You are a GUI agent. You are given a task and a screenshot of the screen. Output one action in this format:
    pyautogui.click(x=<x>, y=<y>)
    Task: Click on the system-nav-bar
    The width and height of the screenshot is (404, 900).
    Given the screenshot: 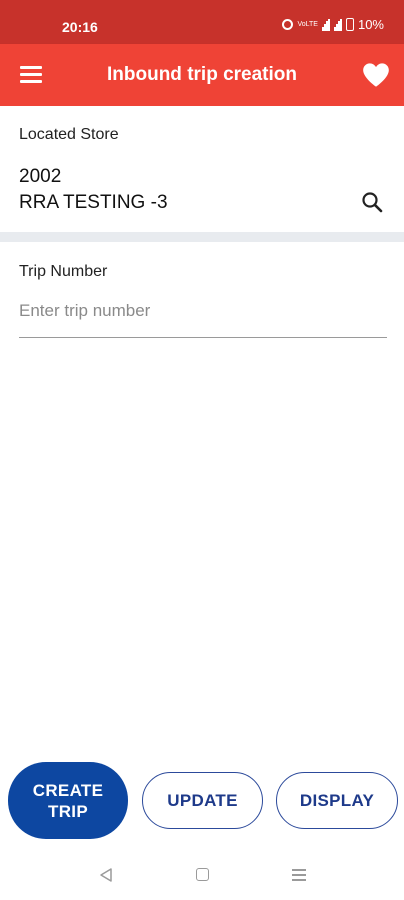 What is the action you would take?
    pyautogui.click(x=202, y=875)
    